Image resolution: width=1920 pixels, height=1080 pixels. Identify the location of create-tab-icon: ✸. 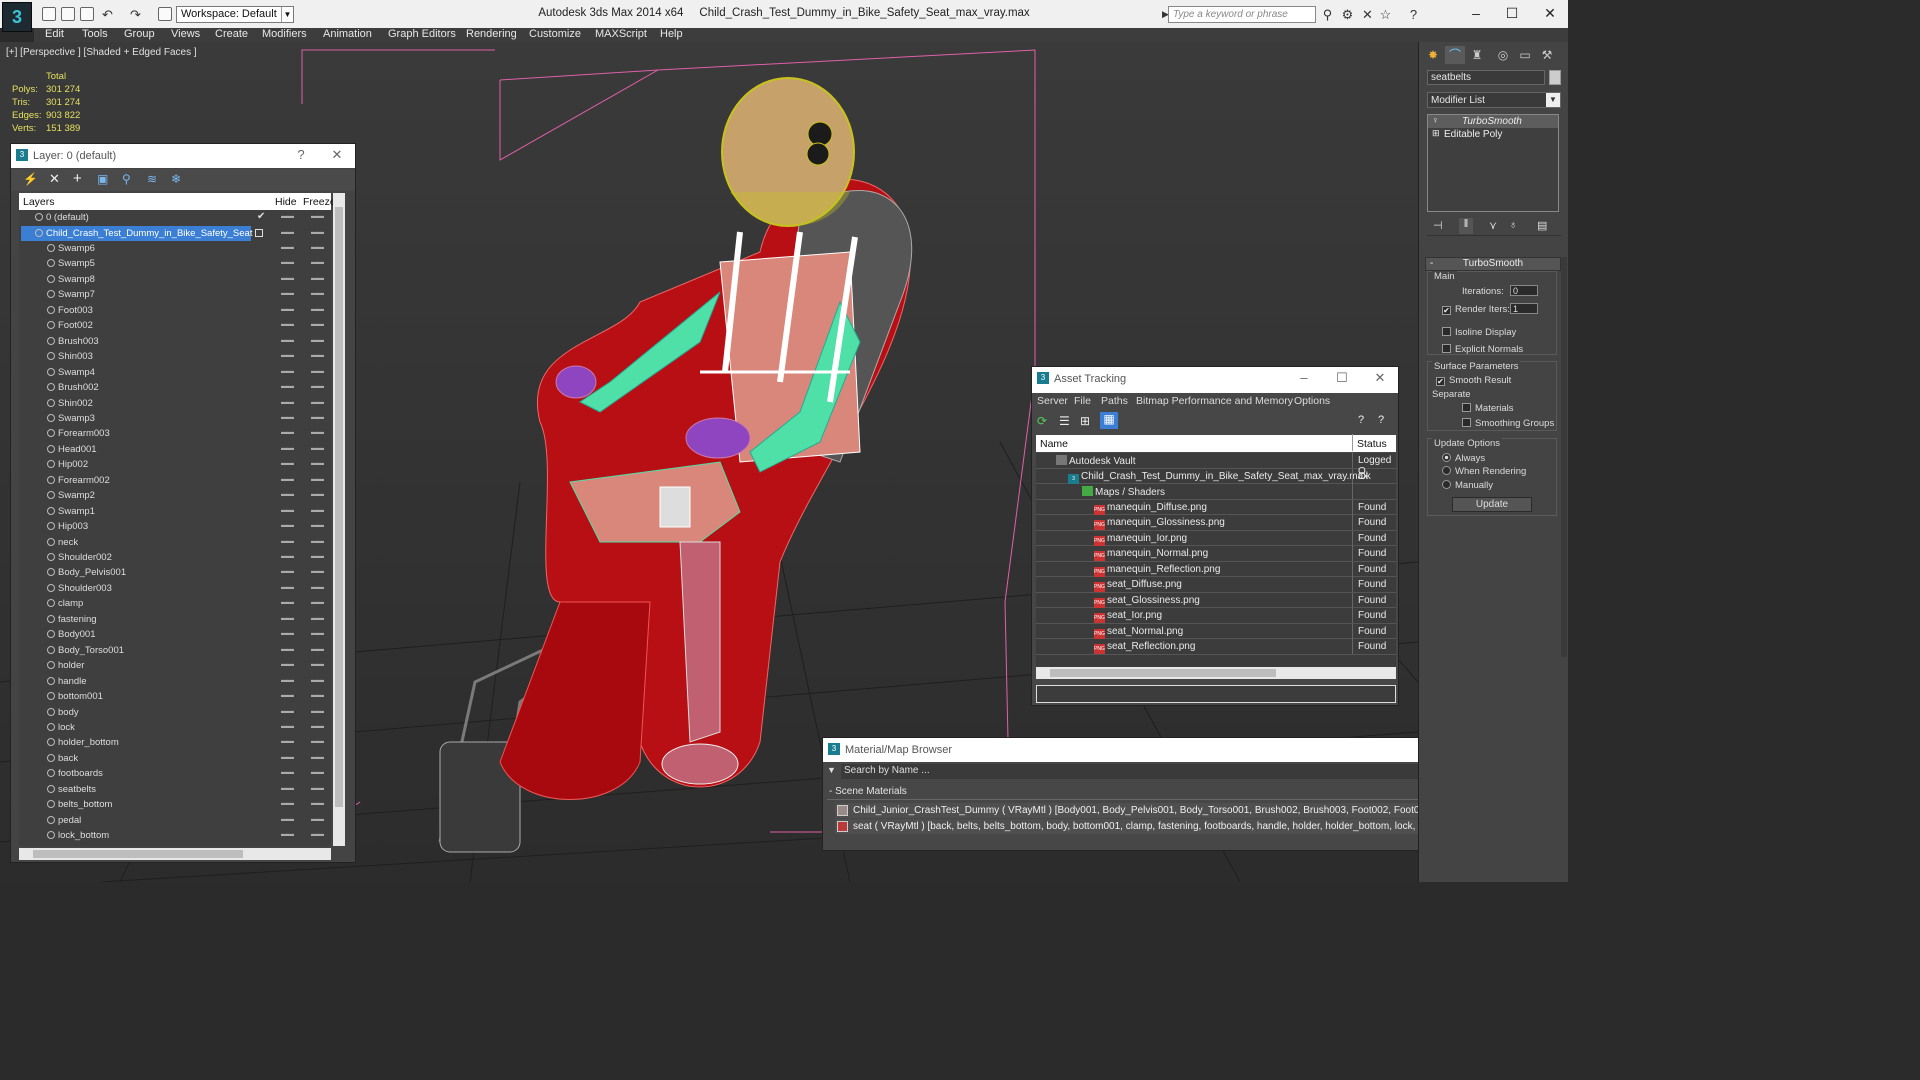
(1433, 55).